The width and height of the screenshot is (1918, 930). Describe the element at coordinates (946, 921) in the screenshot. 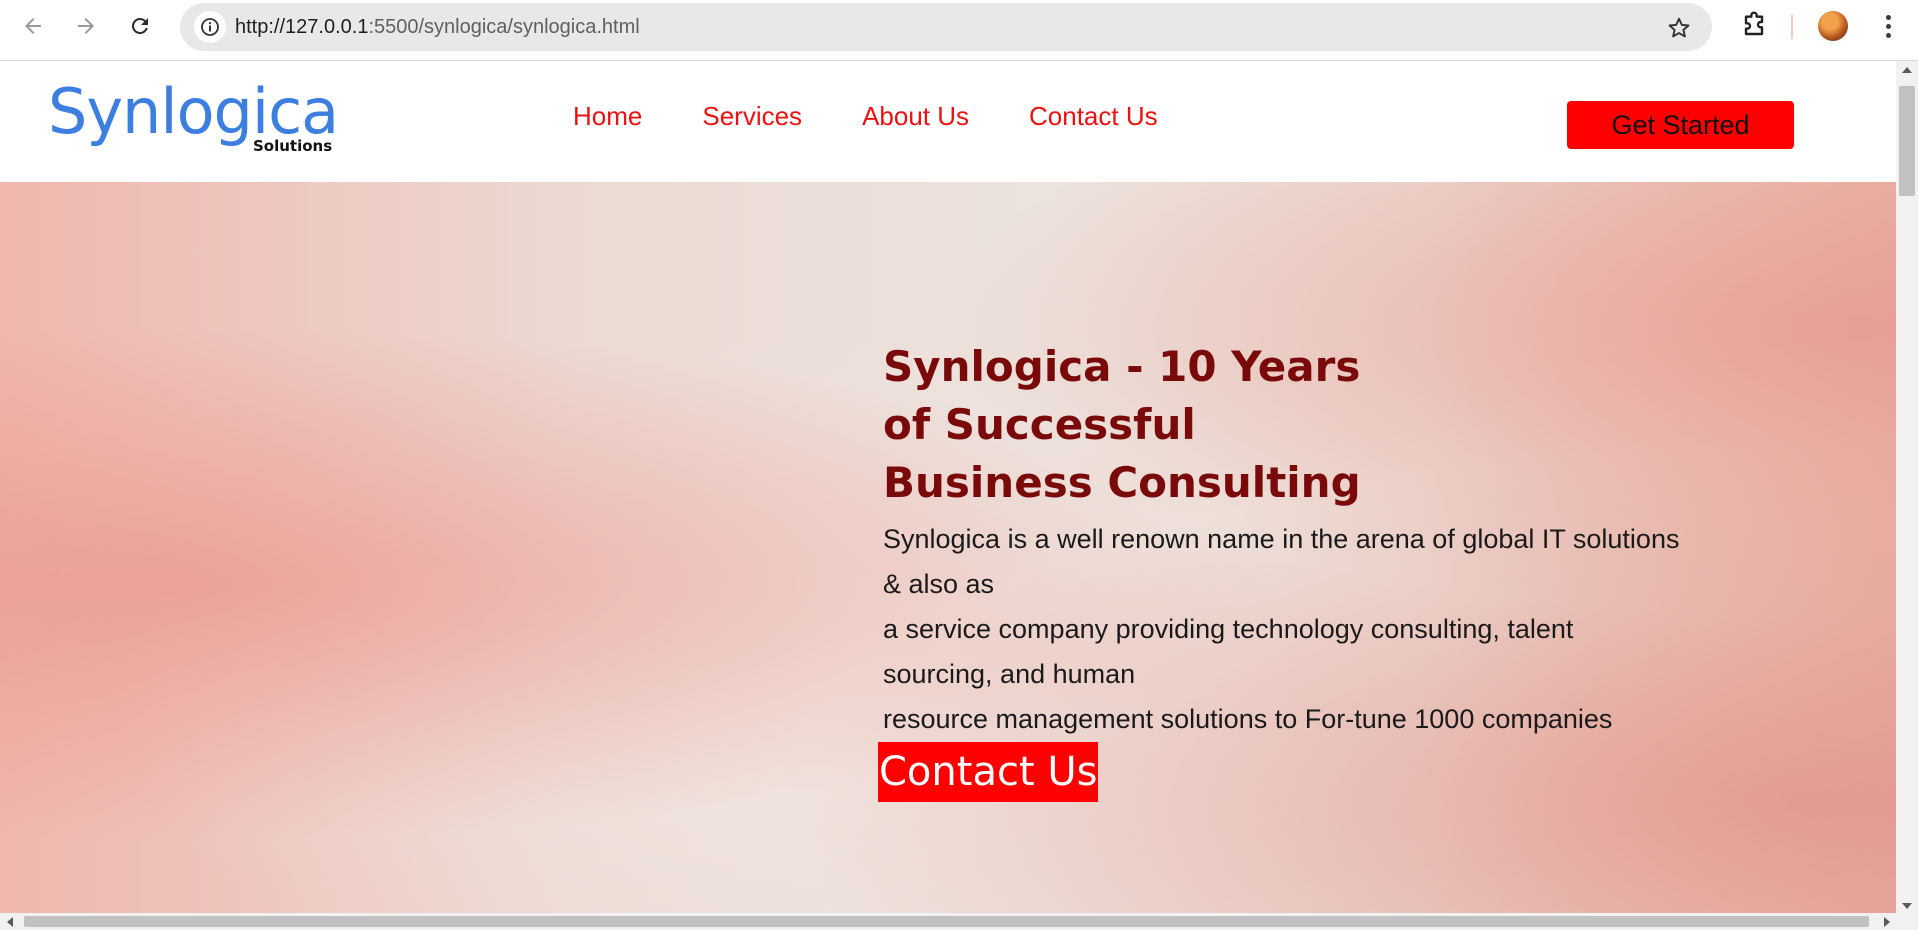

I see `horizontal-scroll-thumb` at that location.